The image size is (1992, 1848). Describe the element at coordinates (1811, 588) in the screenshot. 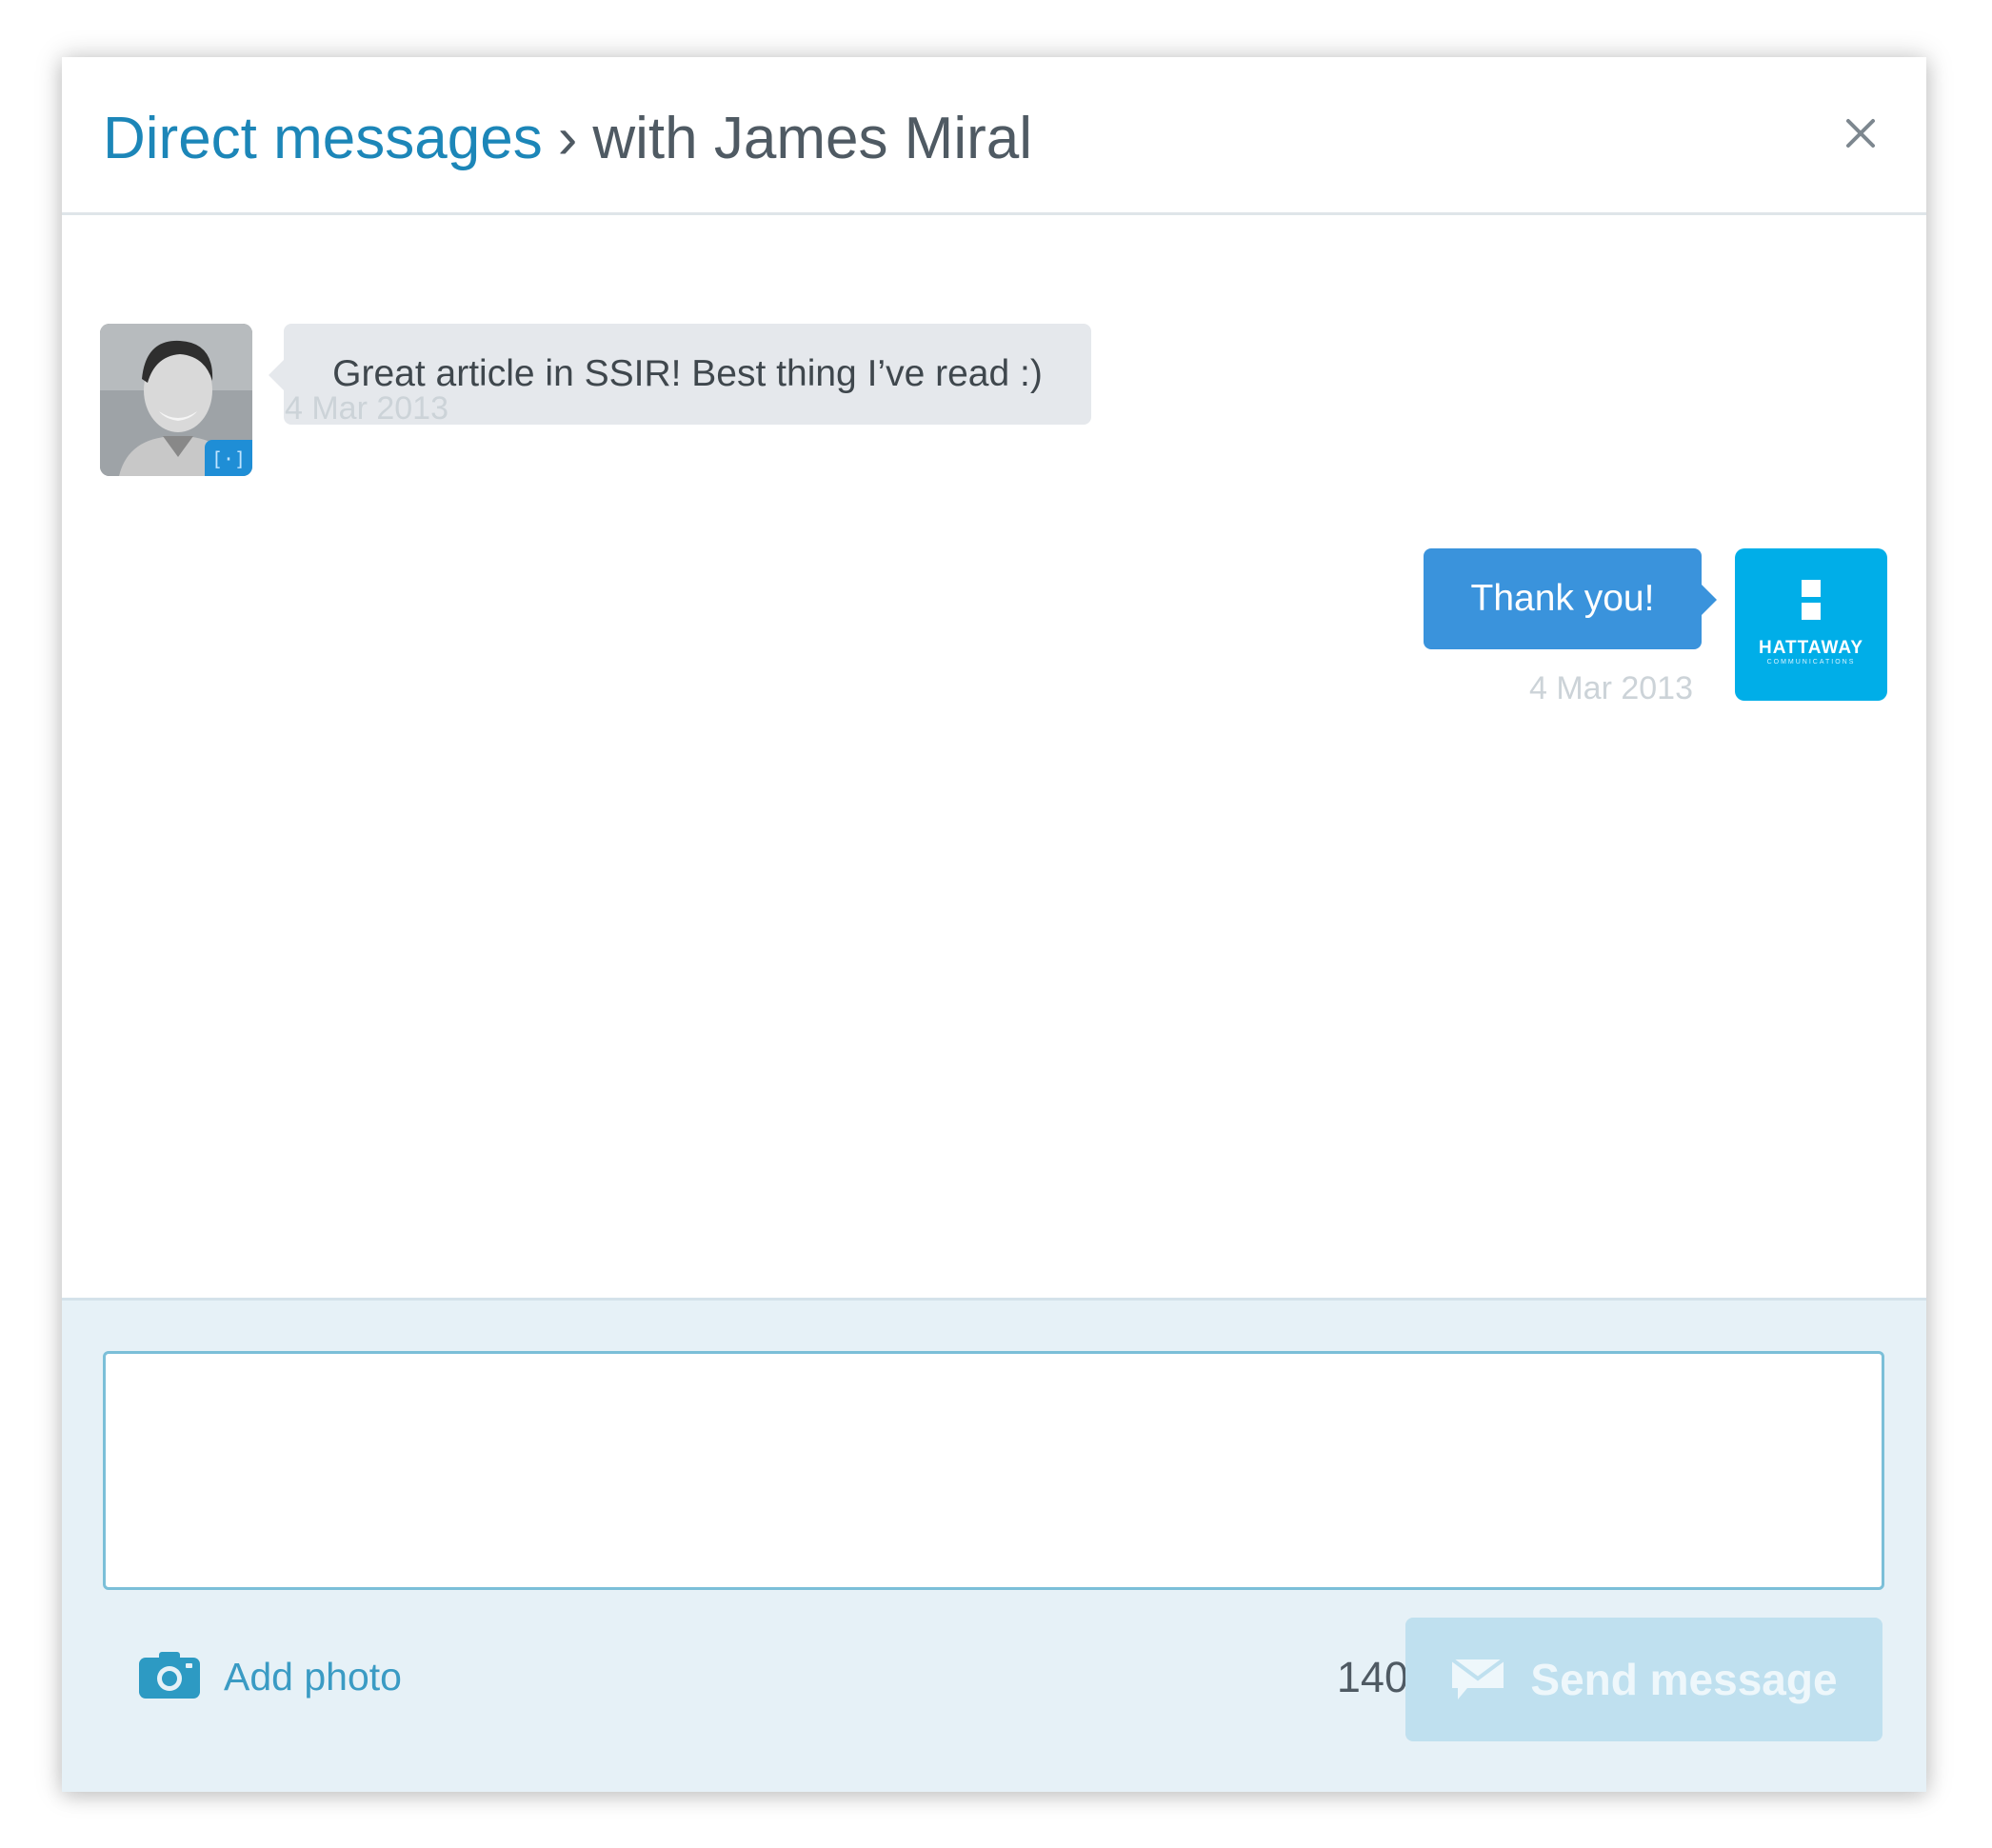

I see `logo-mark-top` at that location.